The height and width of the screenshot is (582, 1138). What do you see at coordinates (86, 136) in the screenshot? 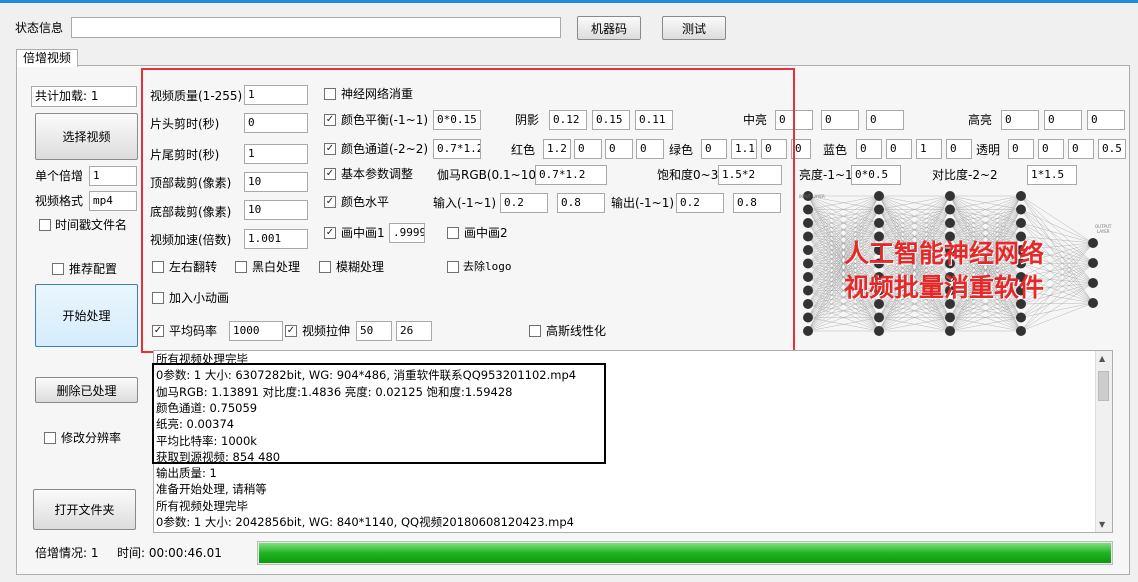
I see `select-video-button: 选择视频` at bounding box center [86, 136].